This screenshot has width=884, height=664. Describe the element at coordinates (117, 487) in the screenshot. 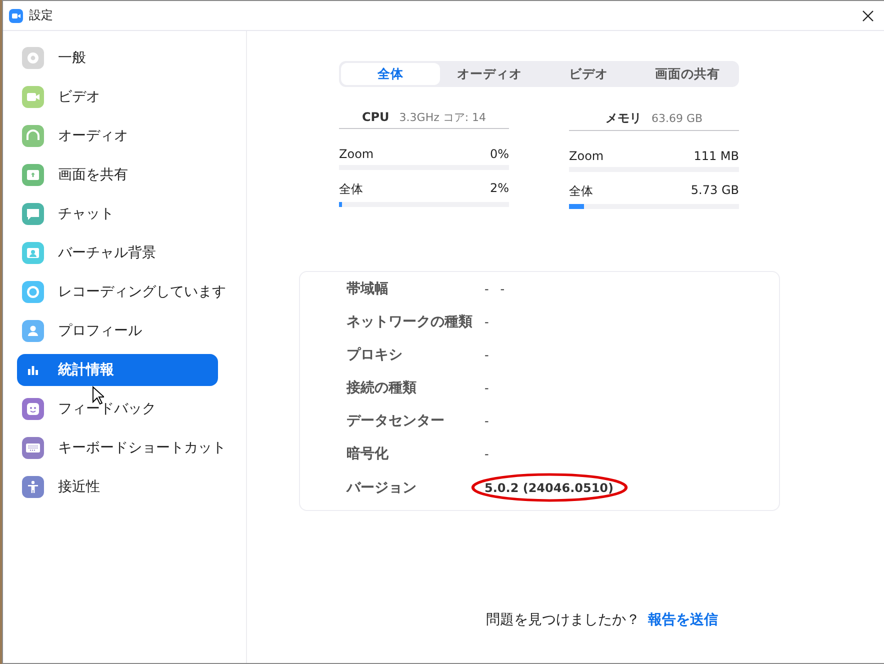

I see `sidebar-item: 接近性` at that location.